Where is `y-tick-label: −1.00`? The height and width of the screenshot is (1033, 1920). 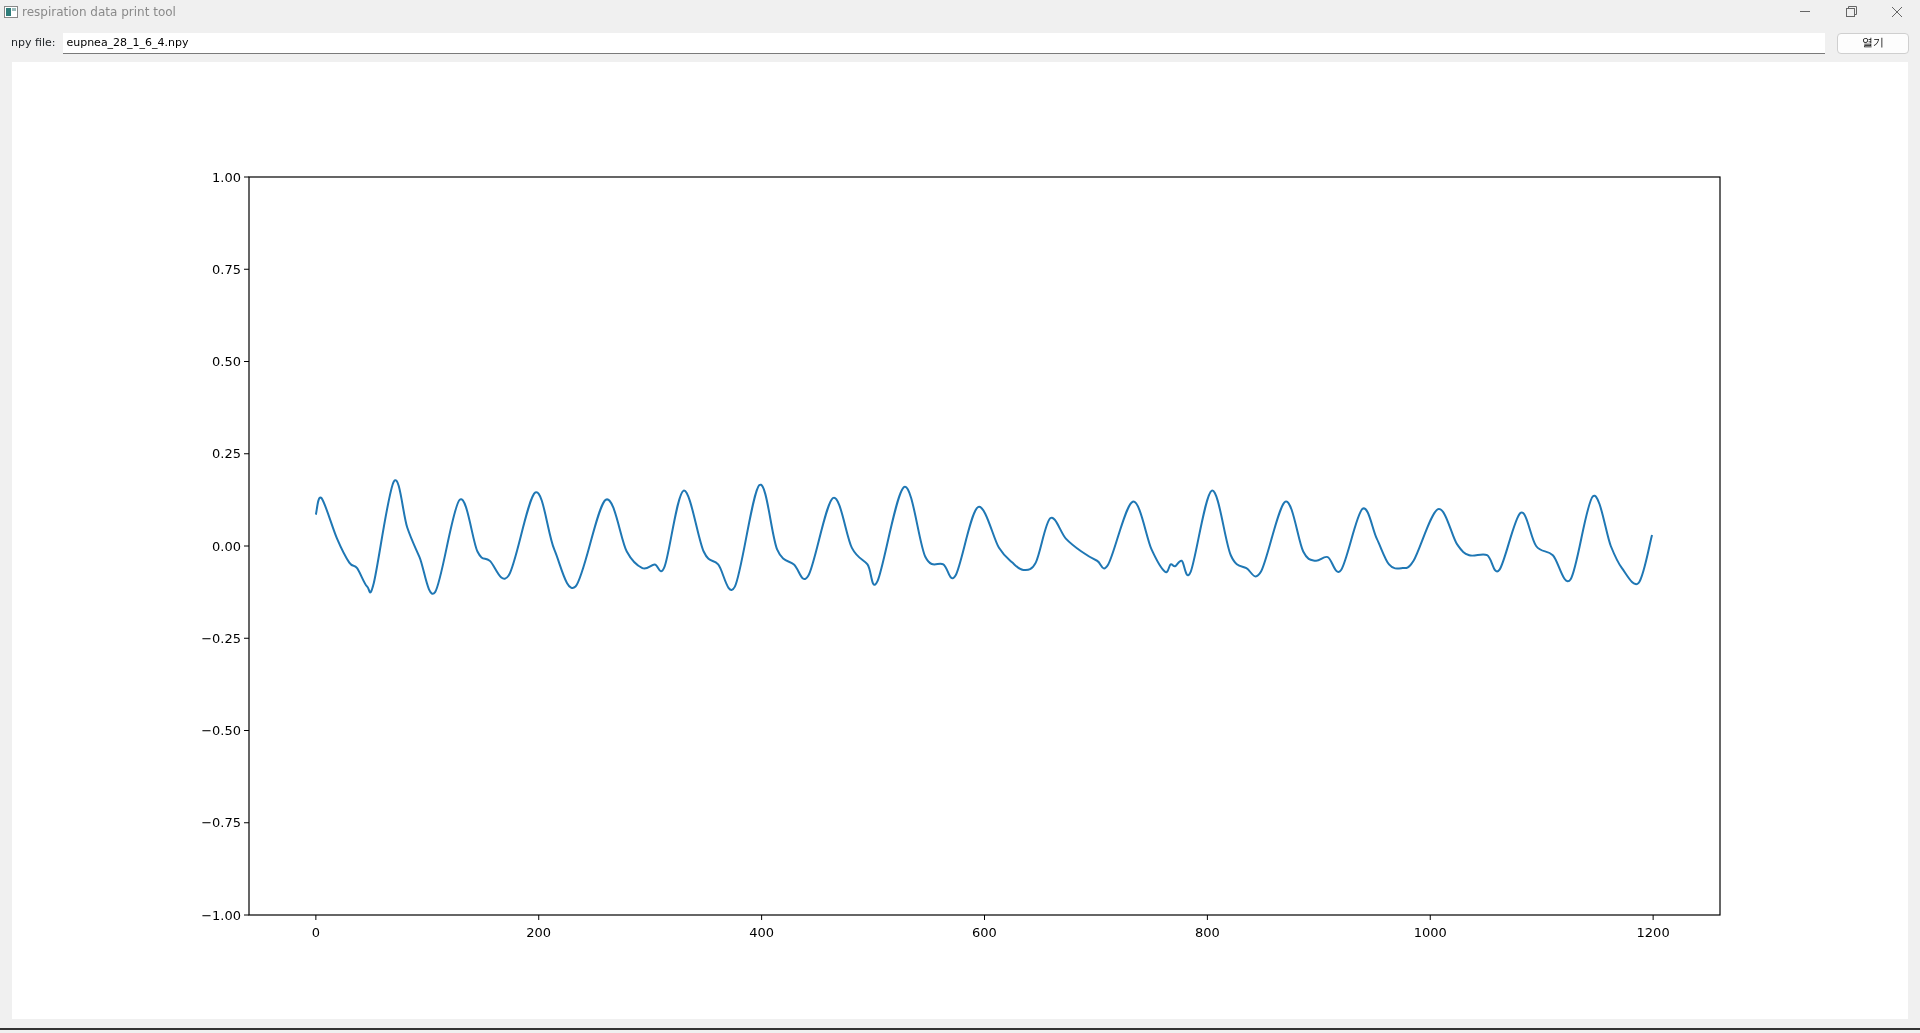
y-tick-label: −1.00 is located at coordinates (221, 915).